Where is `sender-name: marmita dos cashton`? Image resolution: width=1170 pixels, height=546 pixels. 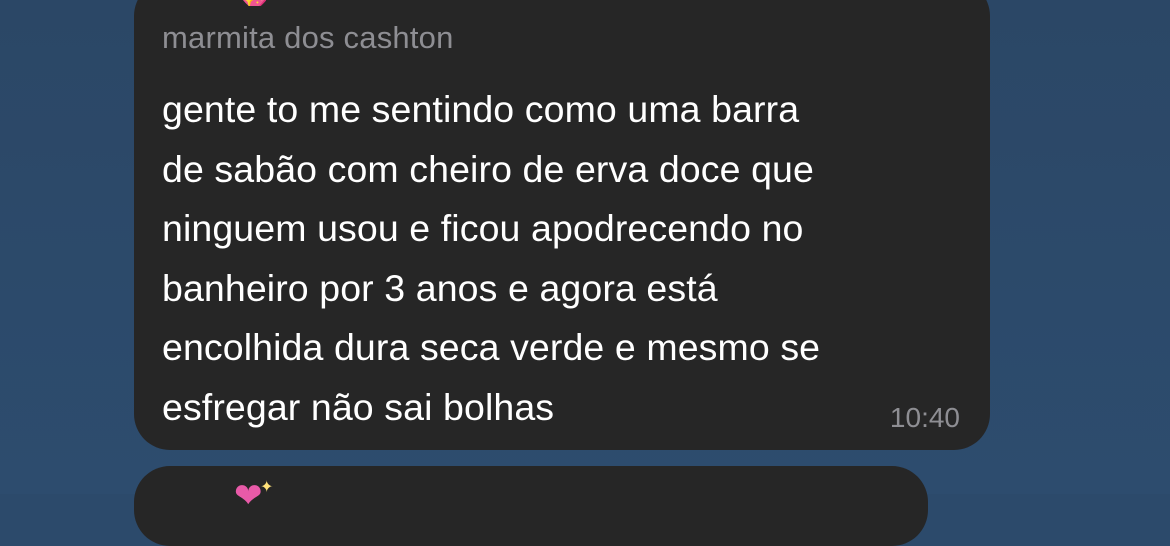 sender-name: marmita dos cashton is located at coordinates (308, 38).